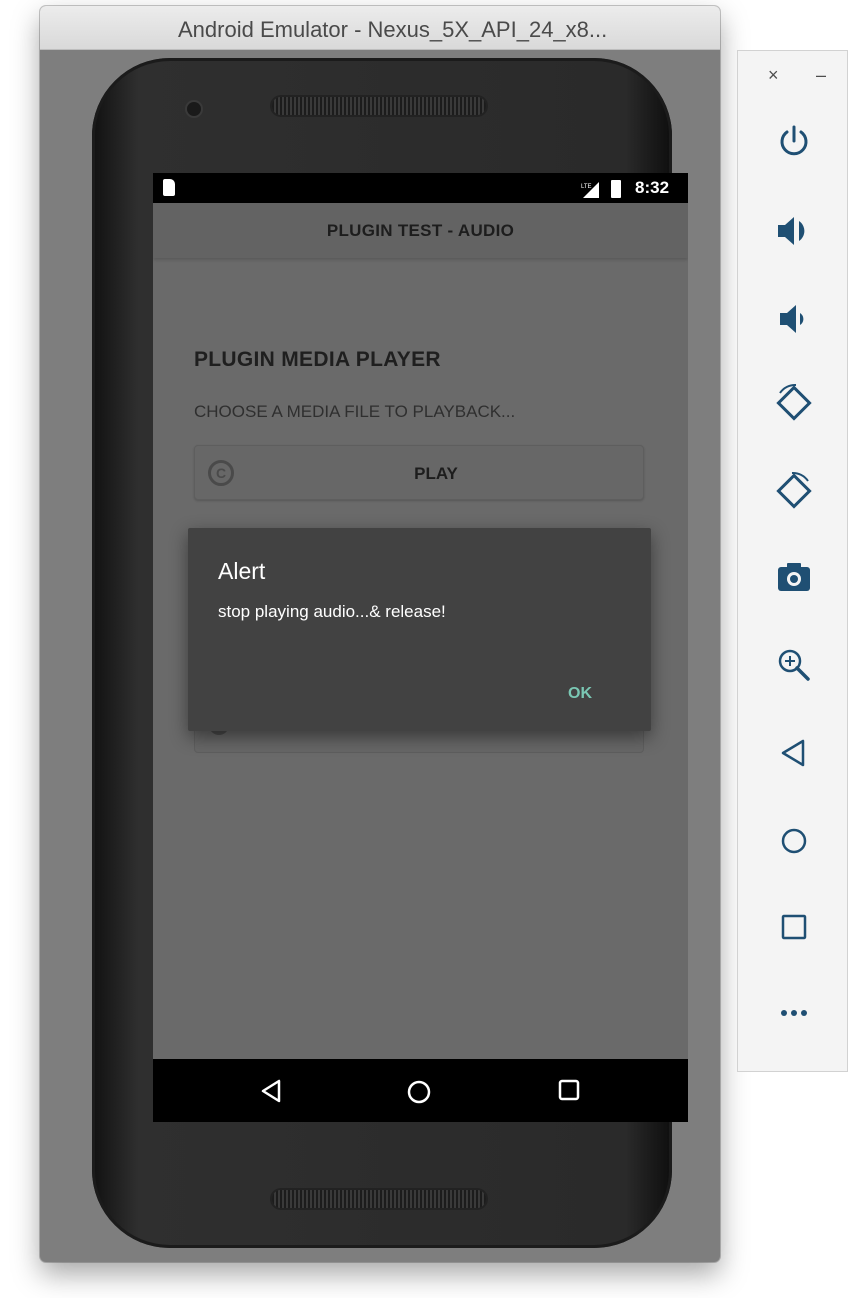  What do you see at coordinates (242, 571) in the screenshot?
I see `dialog-title: Alert` at bounding box center [242, 571].